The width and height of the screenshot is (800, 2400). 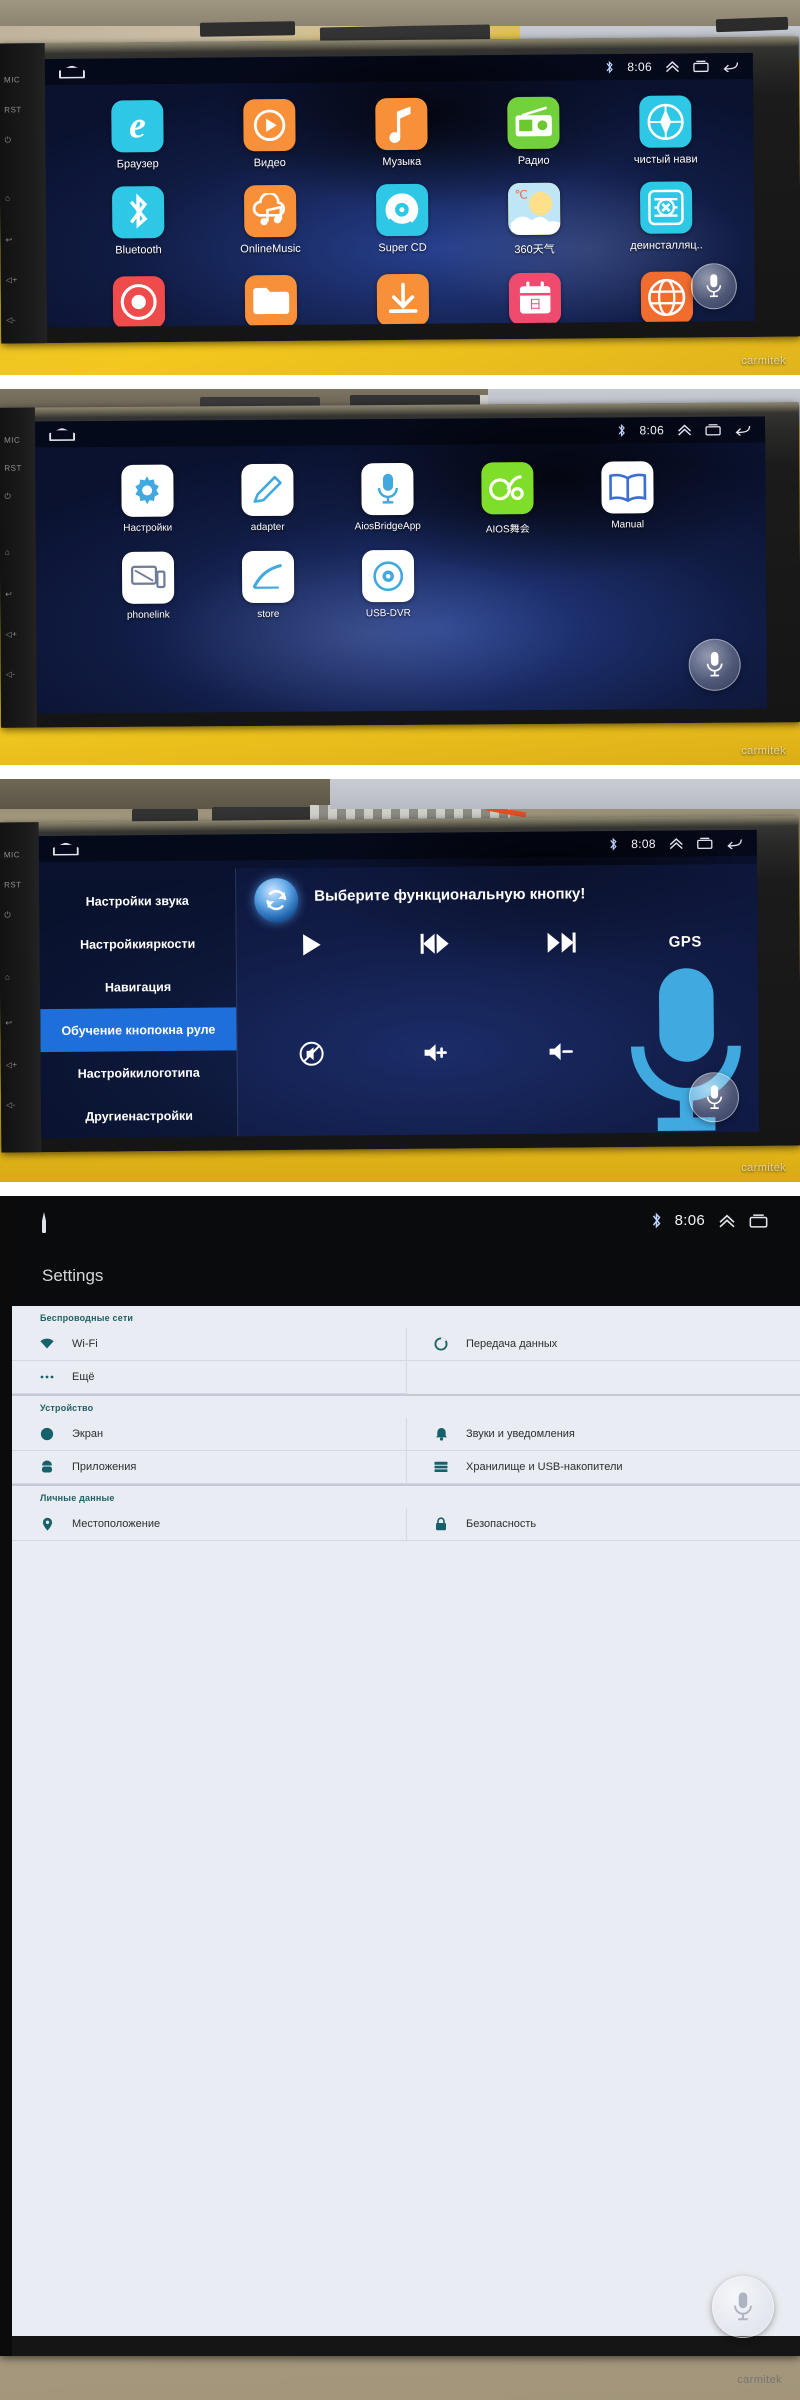 I want to click on app-label: OnlineMusic, so click(x=270, y=249).